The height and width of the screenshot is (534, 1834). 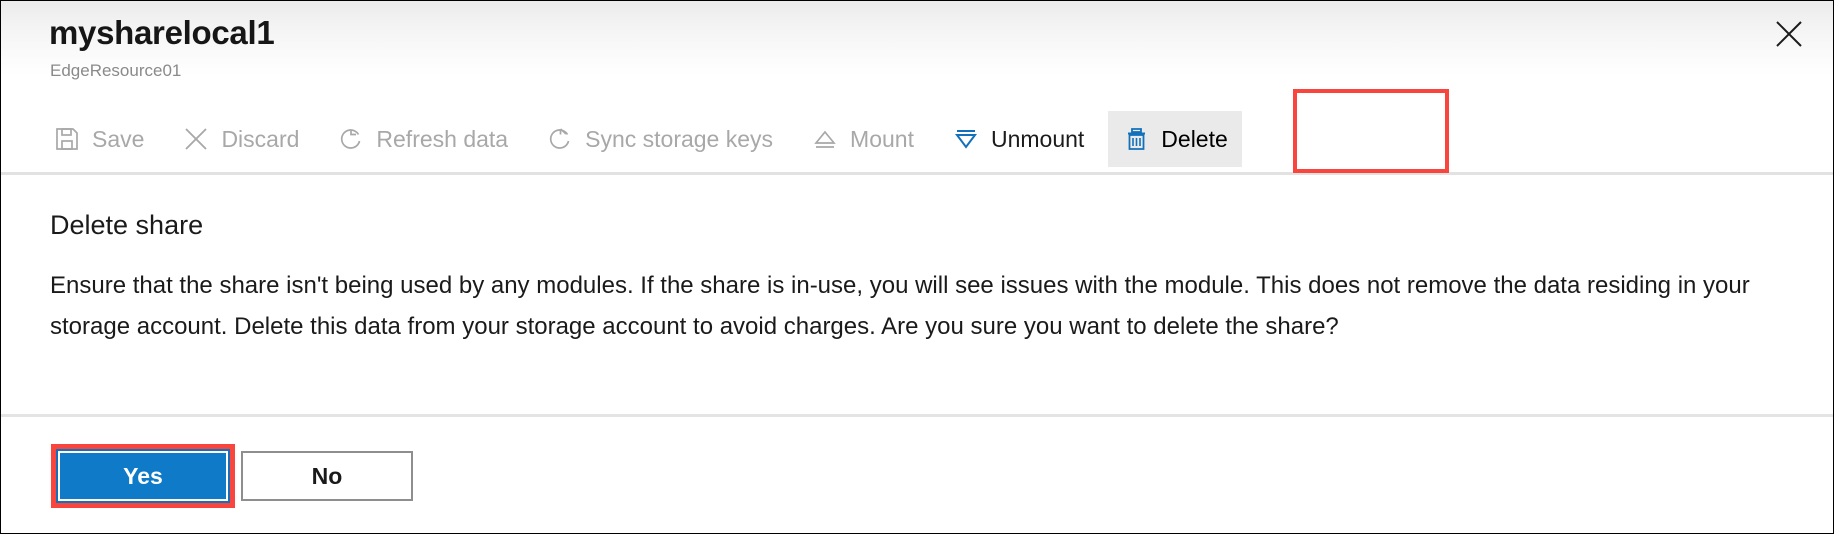 I want to click on close-x-icon, so click(x=196, y=139).